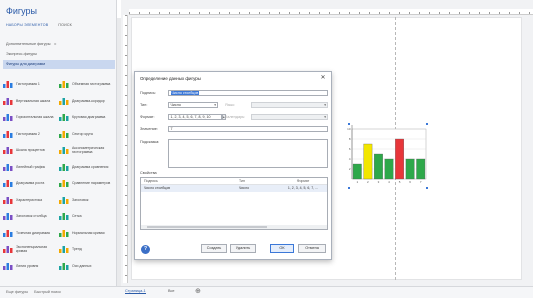 The image size is (533, 298). I want to click on format-select: 1, 2, 3, 4, 5, 6, 7, 8, 9, 10, so click(195, 117).